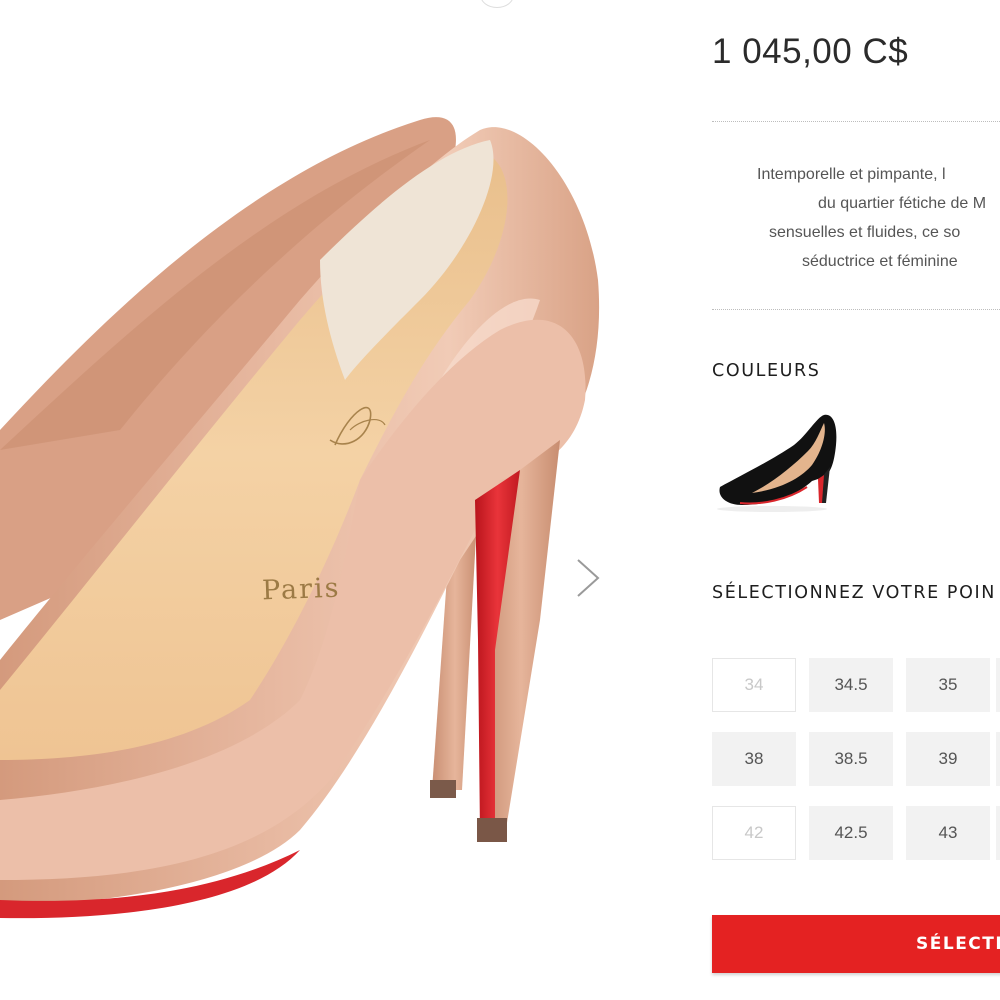 This screenshot has height=1000, width=1000. What do you see at coordinates (902, 203) in the screenshot?
I see `description-line: du quartier fétiche de M` at bounding box center [902, 203].